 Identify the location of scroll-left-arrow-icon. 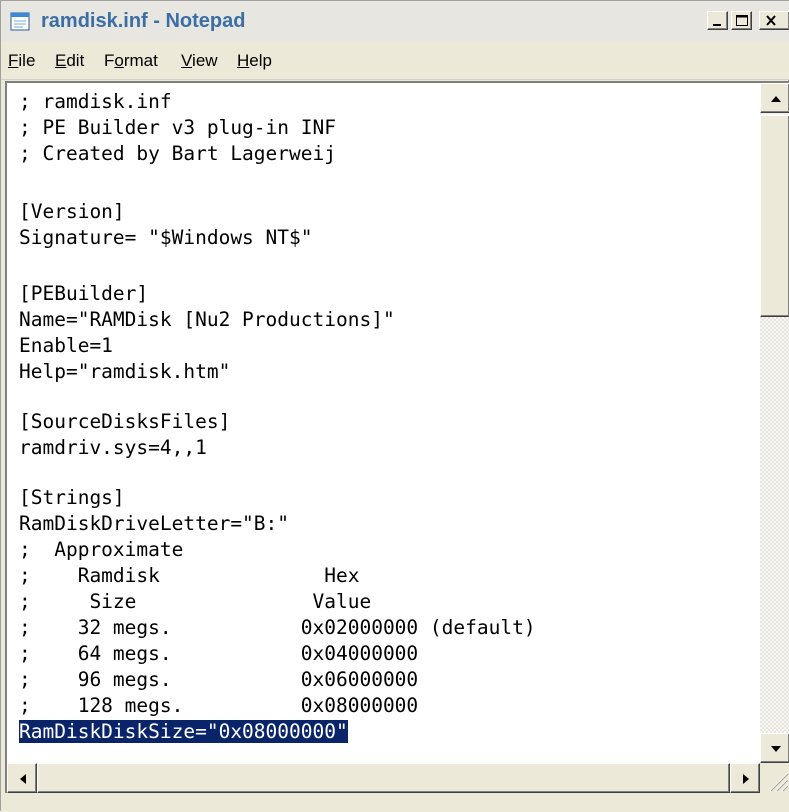
(23, 779).